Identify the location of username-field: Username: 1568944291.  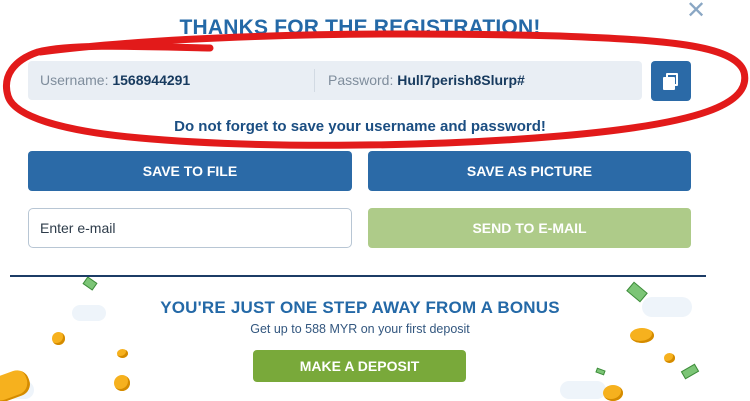
(115, 80).